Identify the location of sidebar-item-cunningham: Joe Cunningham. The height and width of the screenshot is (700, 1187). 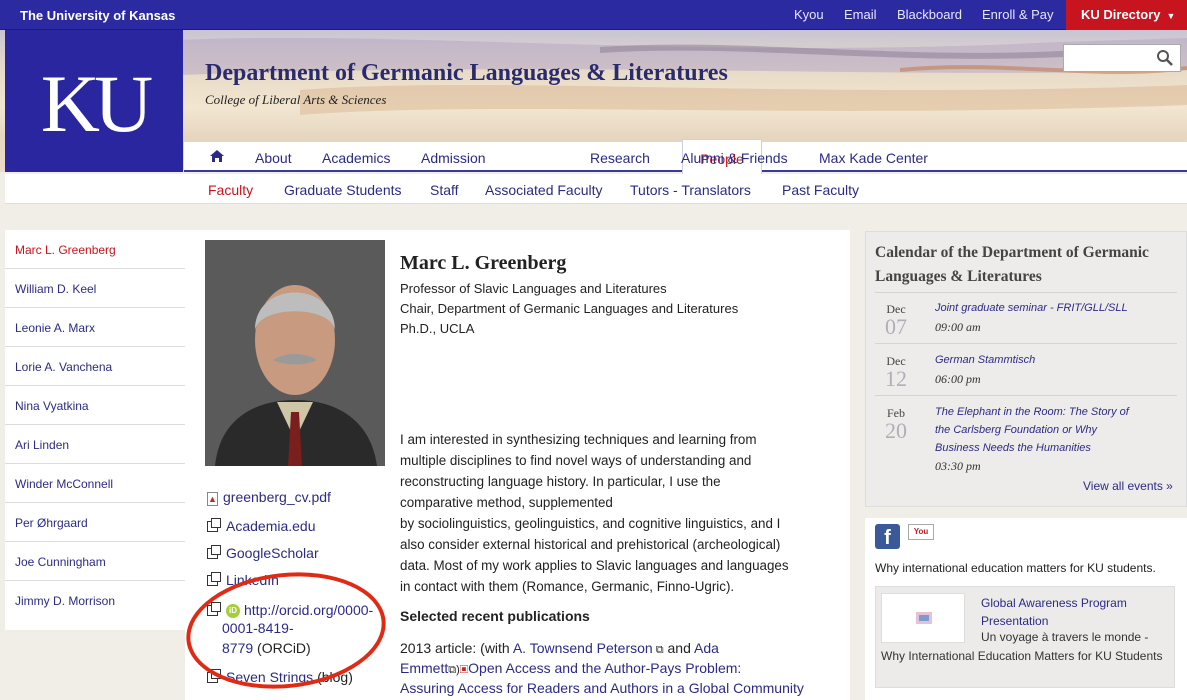
(95, 561).